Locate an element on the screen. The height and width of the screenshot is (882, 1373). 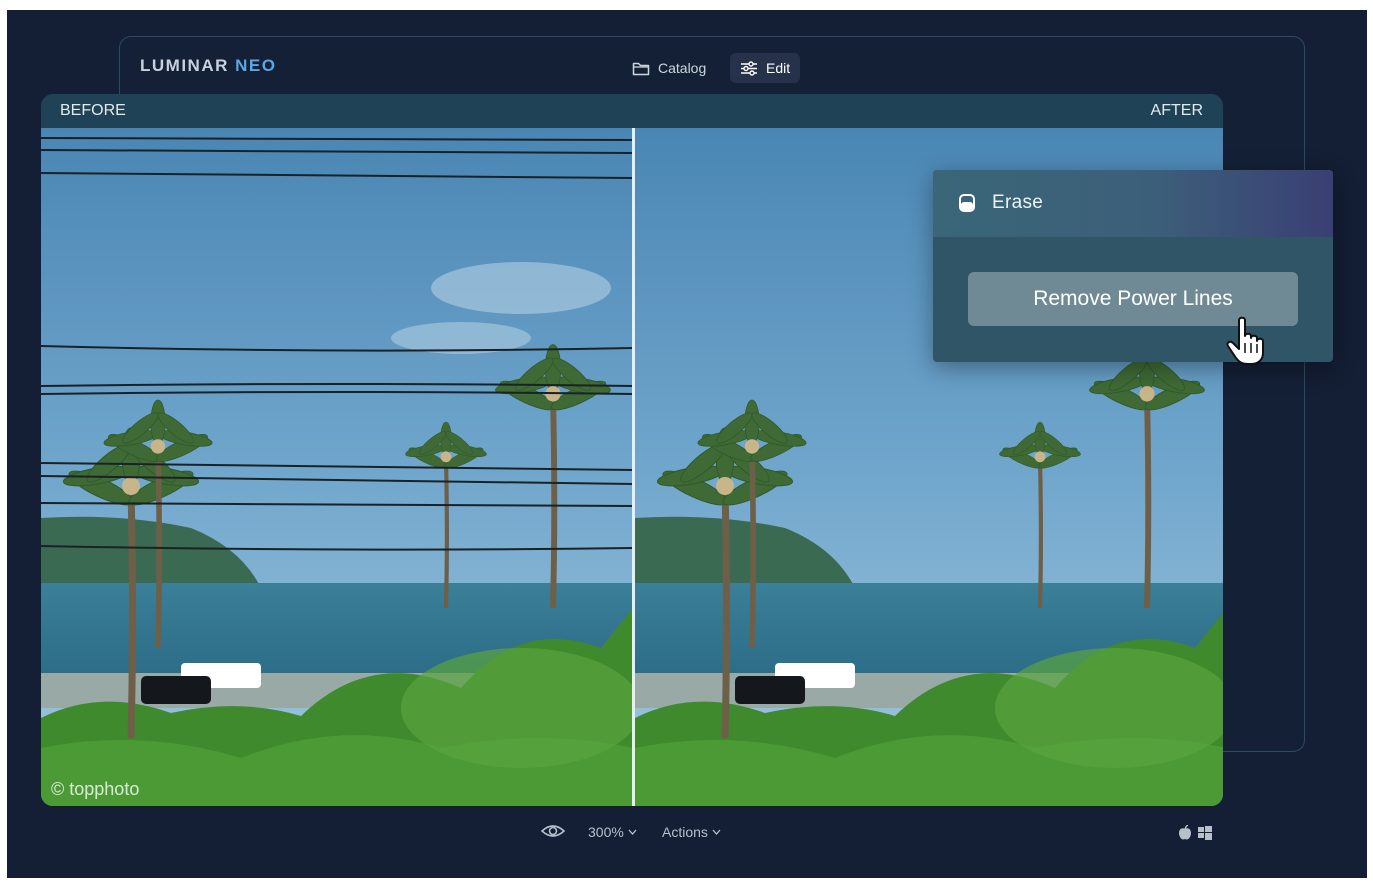
folder-icon is located at coordinates (641, 68).